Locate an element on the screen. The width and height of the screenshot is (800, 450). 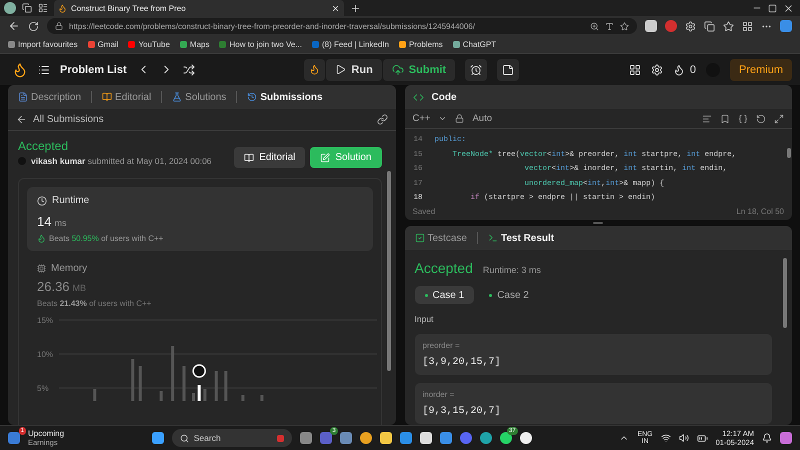
leetcode-favicon is located at coordinates (62, 8).